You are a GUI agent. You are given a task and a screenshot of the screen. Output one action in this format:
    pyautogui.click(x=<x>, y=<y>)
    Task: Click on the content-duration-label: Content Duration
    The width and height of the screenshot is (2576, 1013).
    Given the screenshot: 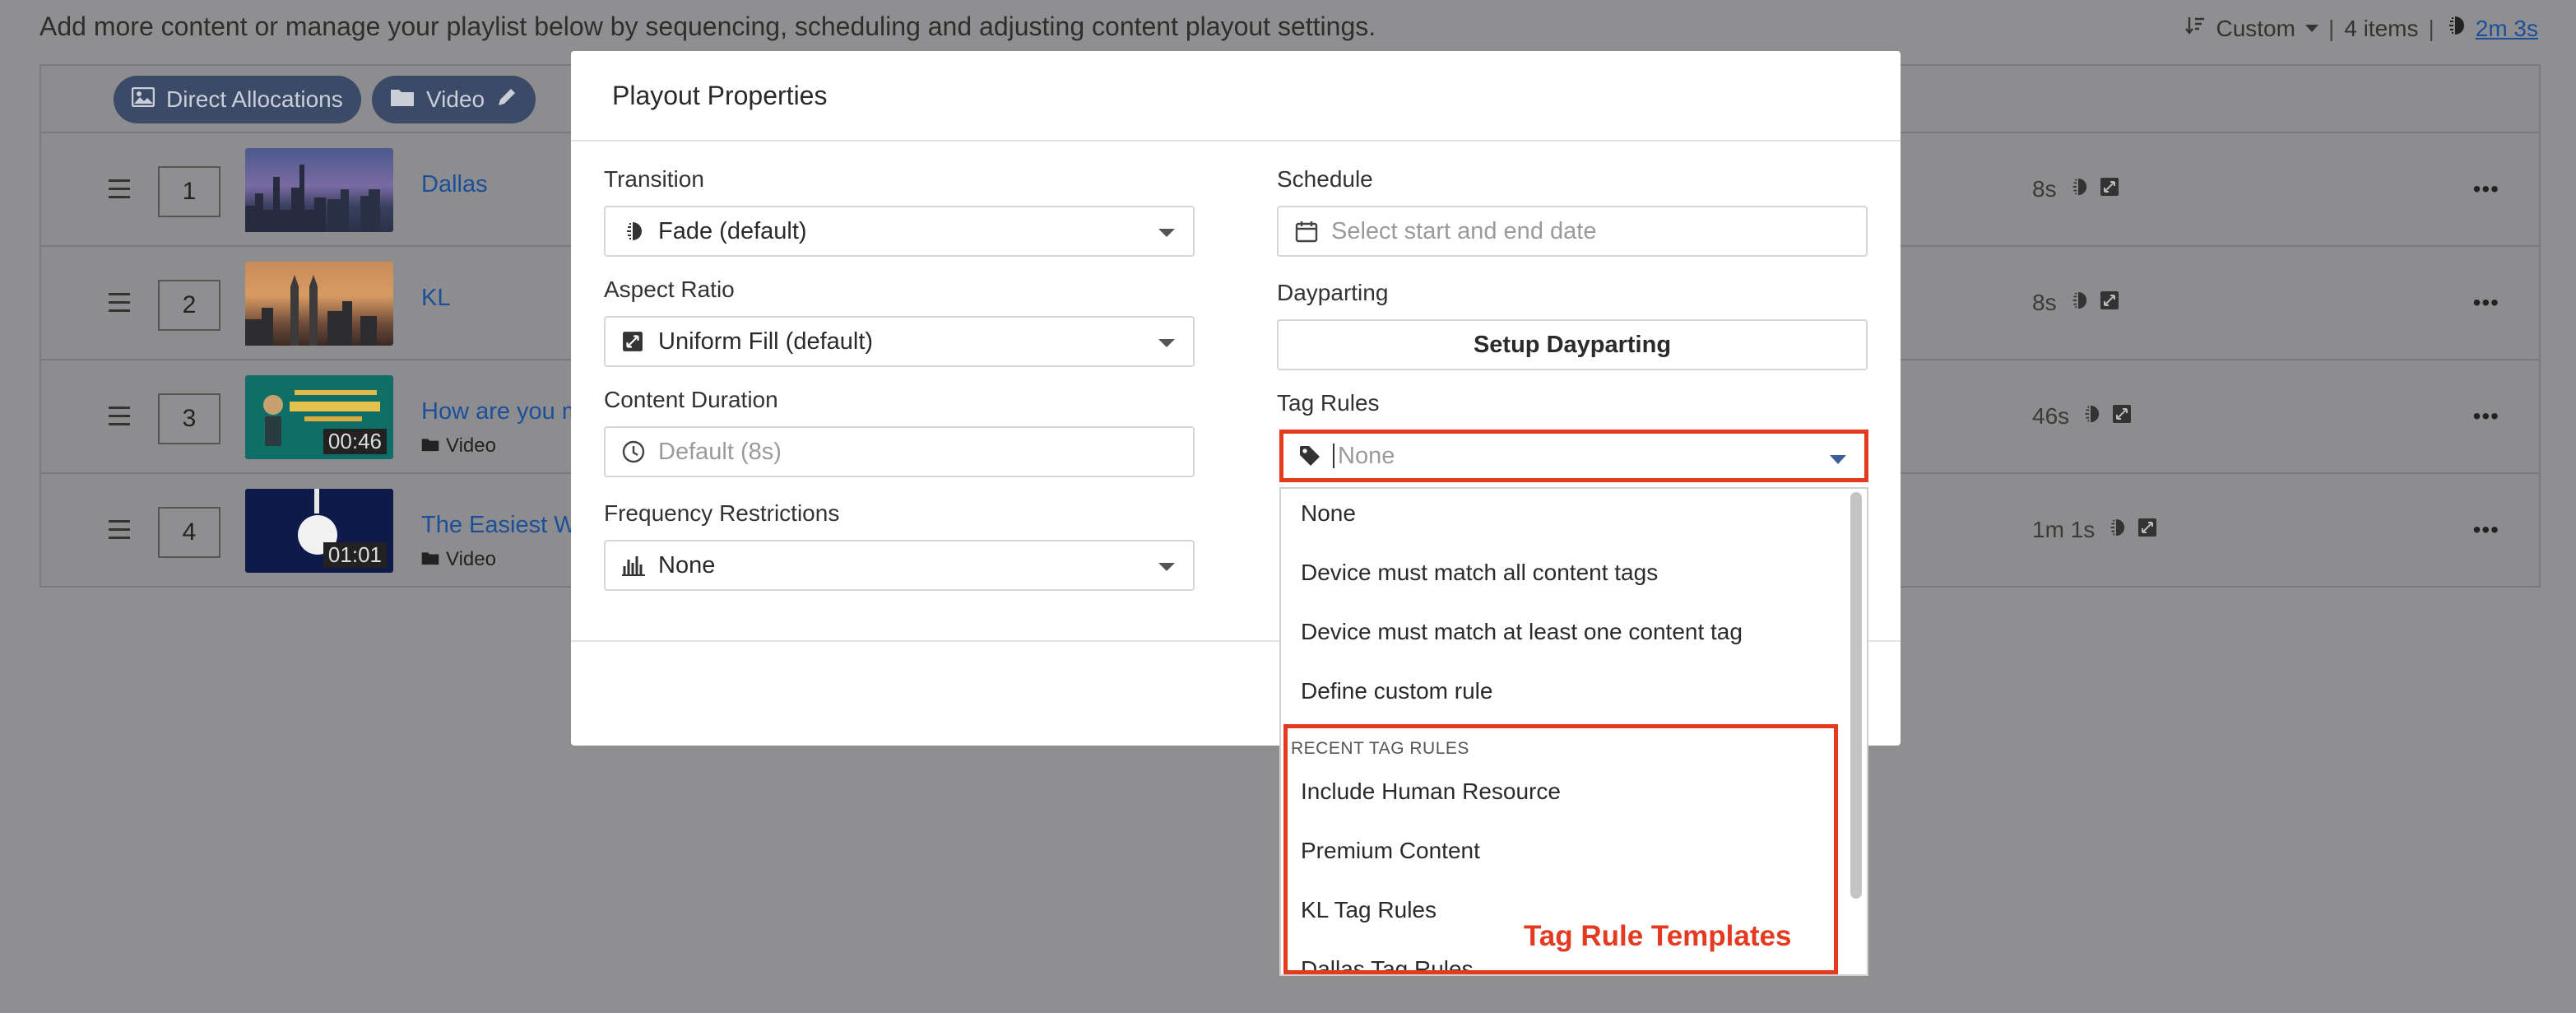 What is the action you would take?
    pyautogui.click(x=691, y=399)
    